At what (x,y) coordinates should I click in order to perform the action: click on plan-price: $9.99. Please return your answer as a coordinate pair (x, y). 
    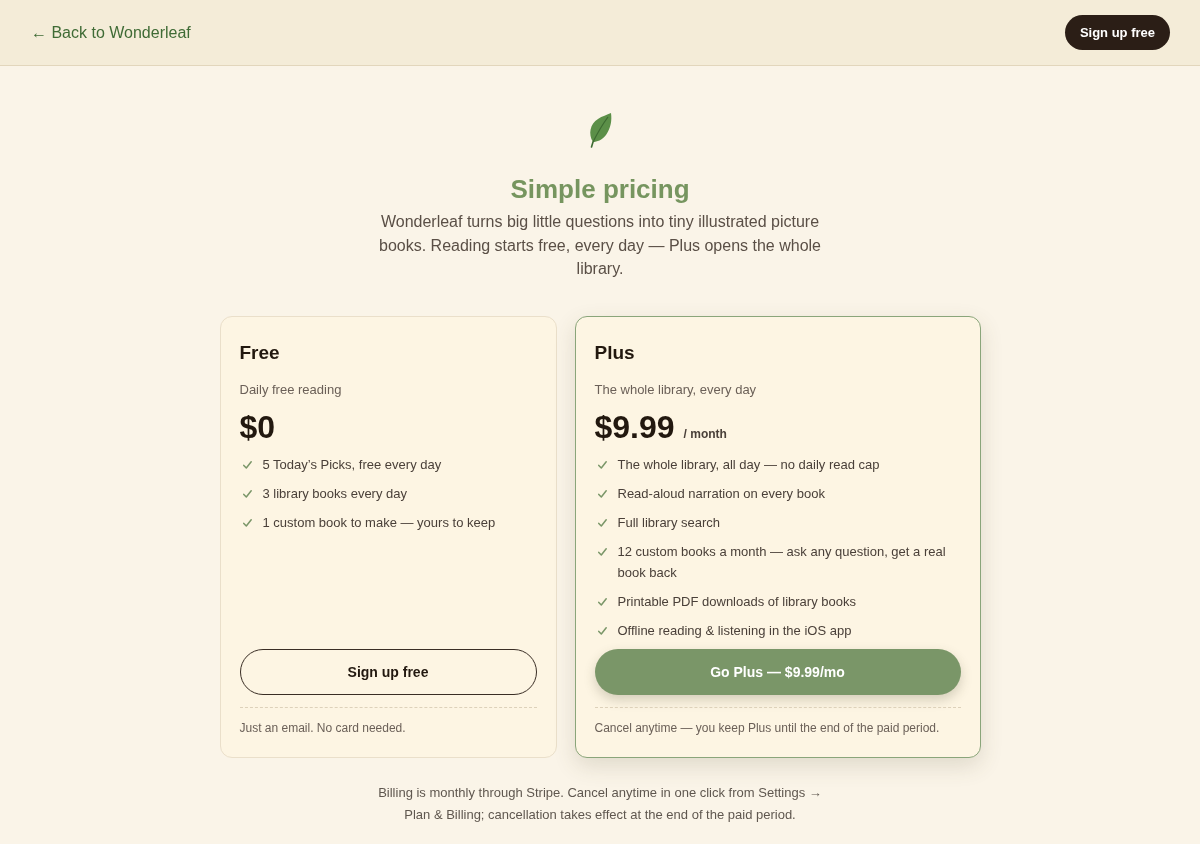
    Looking at the image, I should click on (634, 426).